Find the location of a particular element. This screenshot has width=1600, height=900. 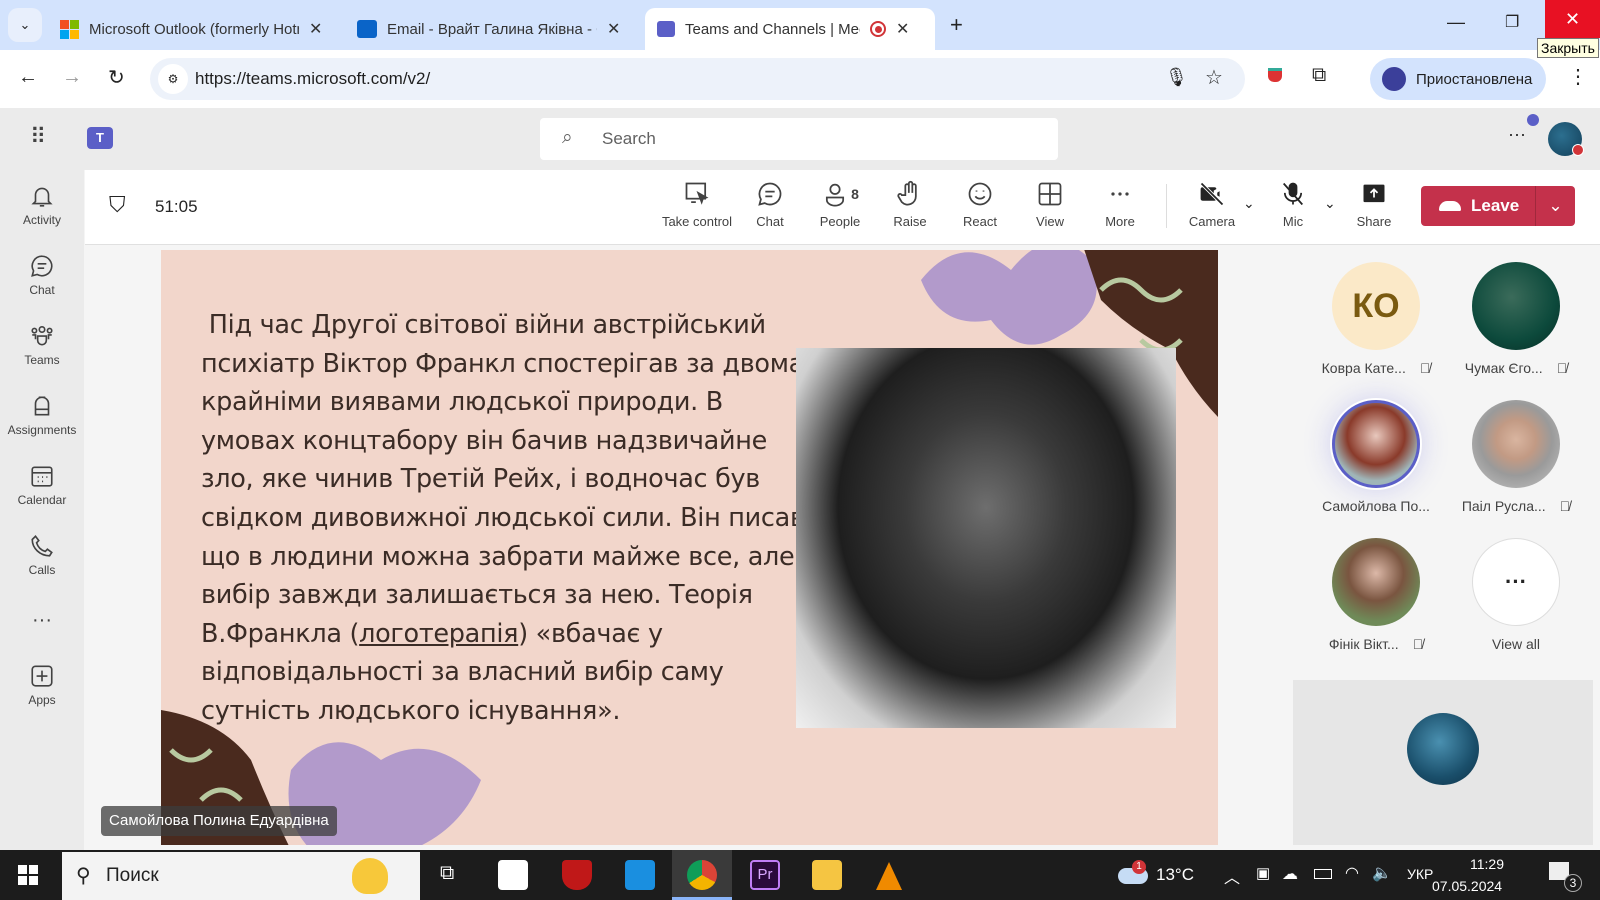

people-button: 8 People is located at coordinates (840, 208).